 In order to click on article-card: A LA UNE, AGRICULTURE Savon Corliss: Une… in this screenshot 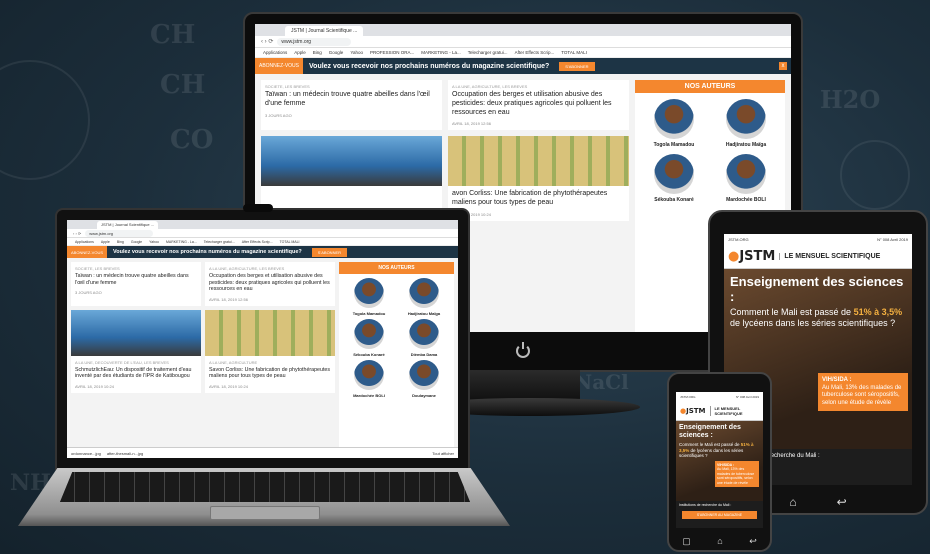, I will do `click(270, 351)`.